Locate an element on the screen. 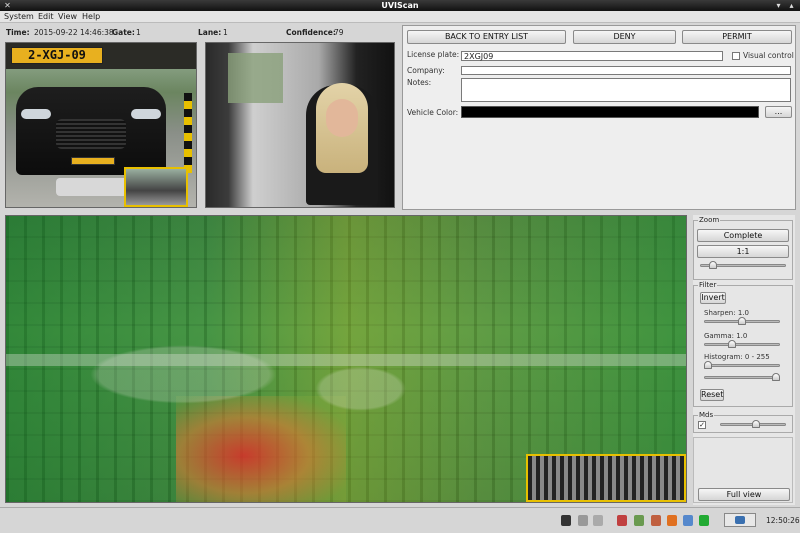 The image size is (800, 533). filter-title: Filter is located at coordinates (708, 285).